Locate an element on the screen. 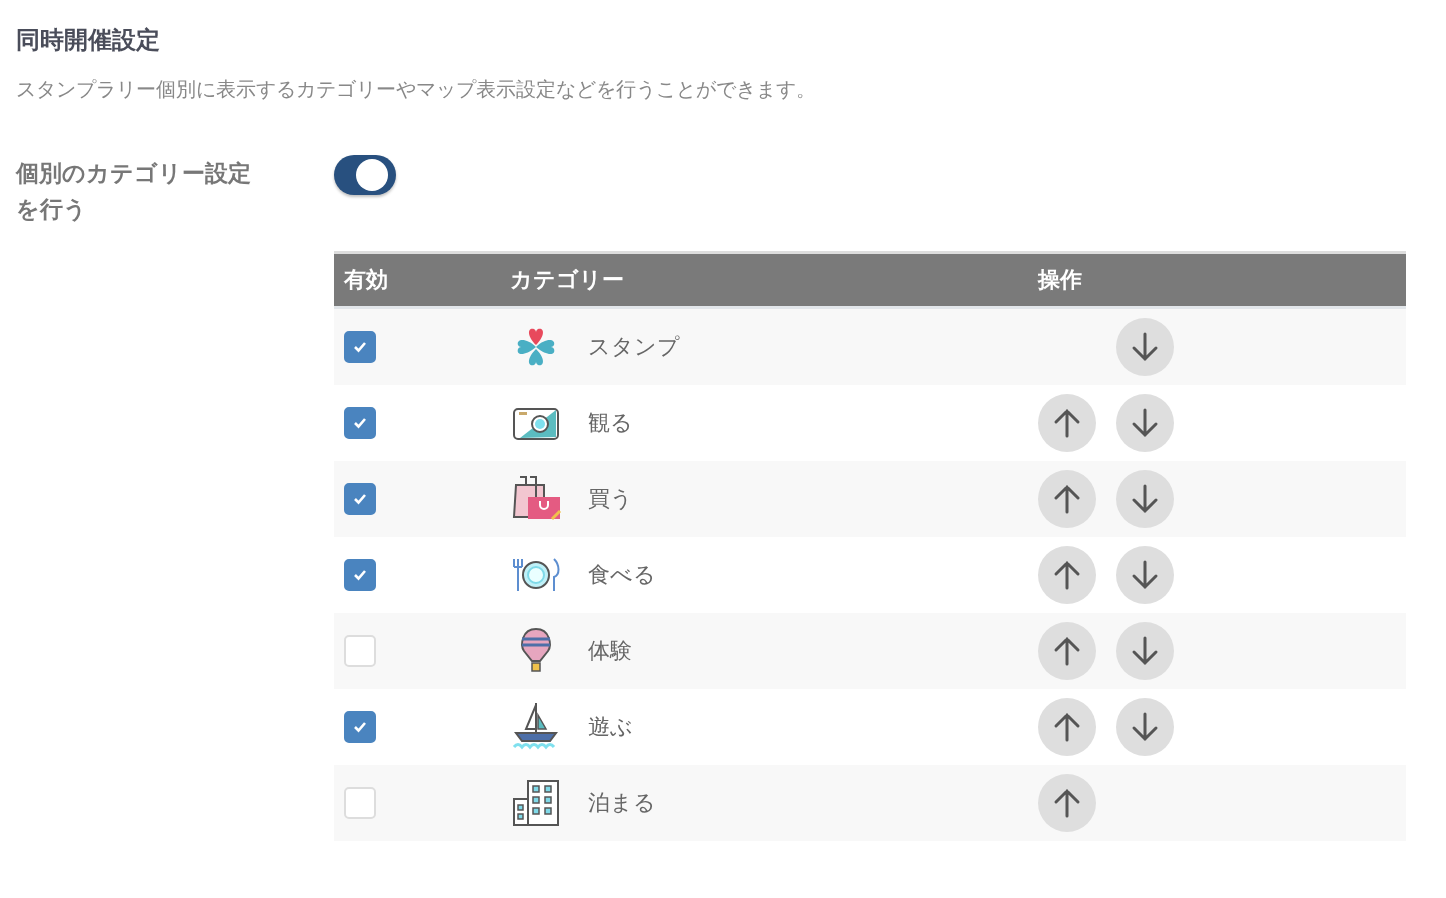 The height and width of the screenshot is (898, 1446). category-name: 体験 is located at coordinates (610, 651).